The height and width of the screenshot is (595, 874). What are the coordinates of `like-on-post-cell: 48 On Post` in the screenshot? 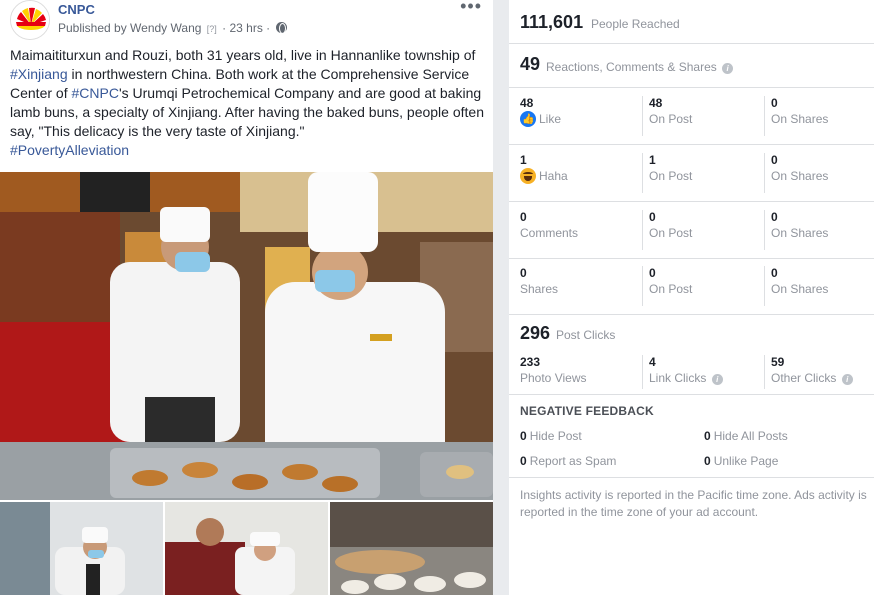 It's located at (702, 116).